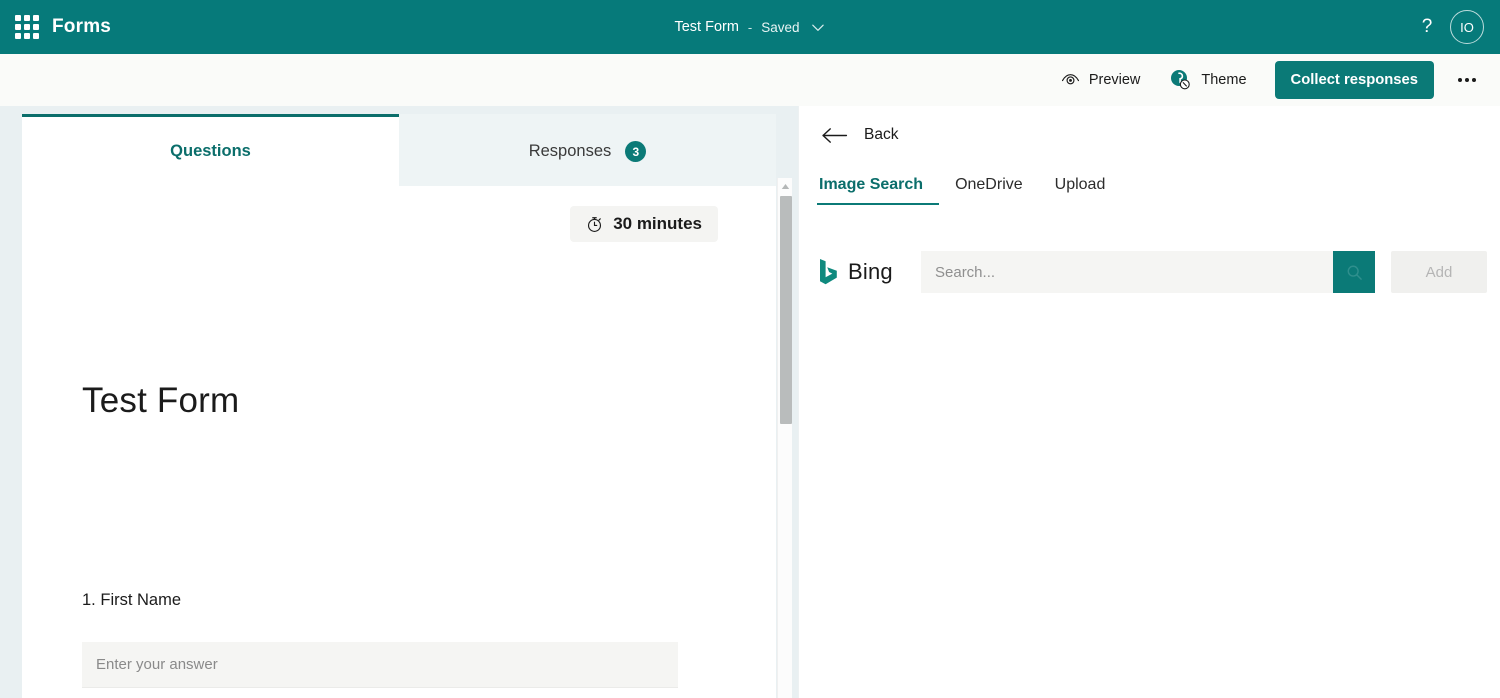 This screenshot has height=698, width=1500. I want to click on tab-questions-label: Questions, so click(210, 151).